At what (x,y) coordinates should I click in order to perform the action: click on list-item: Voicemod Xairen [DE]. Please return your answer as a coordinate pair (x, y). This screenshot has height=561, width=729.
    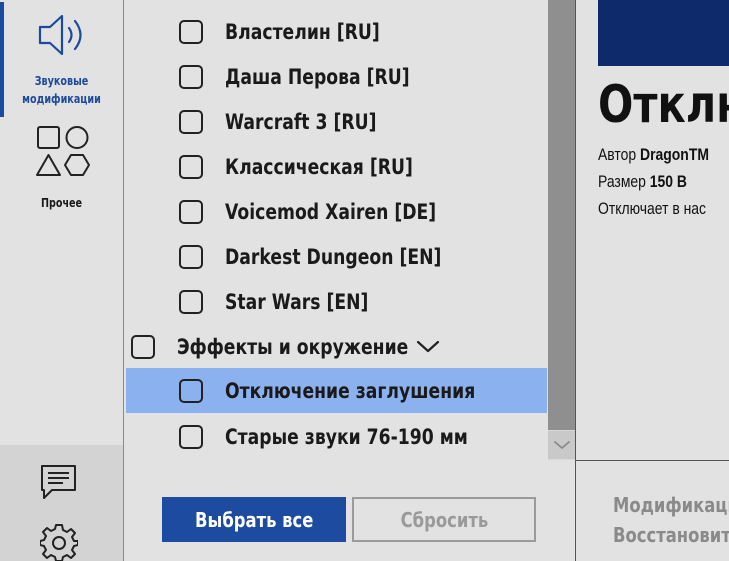
    Looking at the image, I should click on (330, 211).